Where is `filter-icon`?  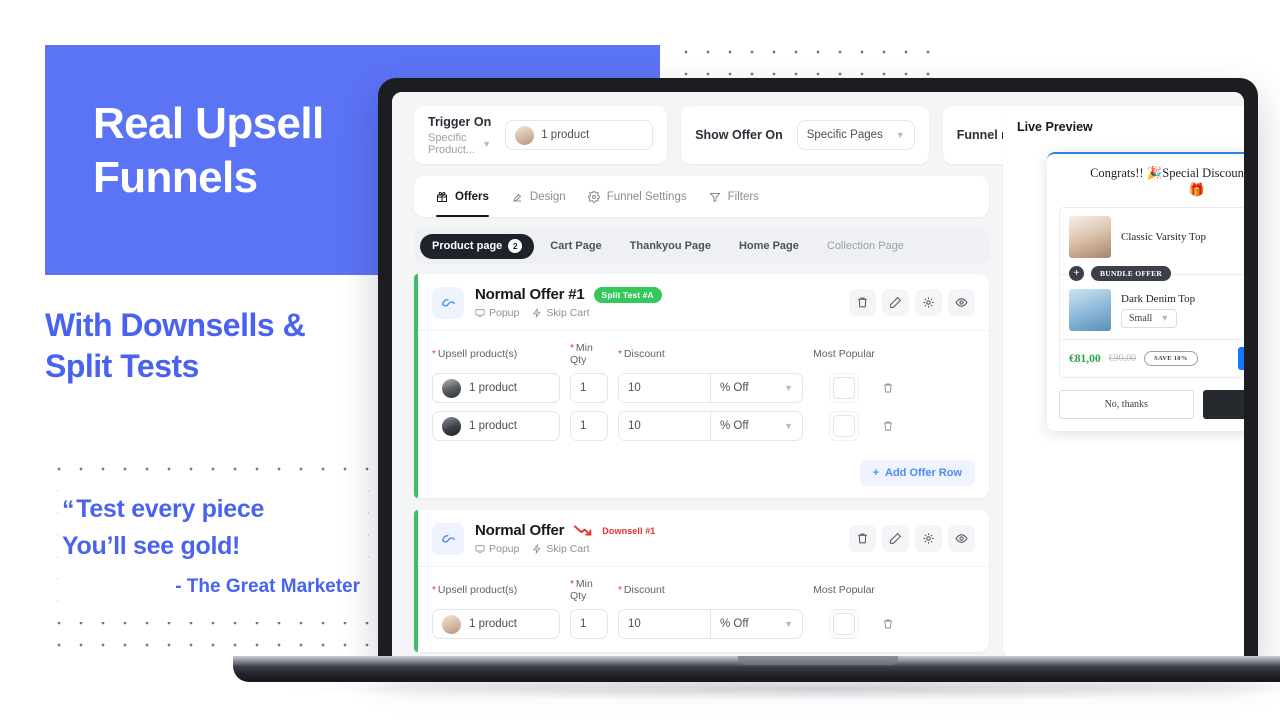
filter-icon is located at coordinates (715, 197).